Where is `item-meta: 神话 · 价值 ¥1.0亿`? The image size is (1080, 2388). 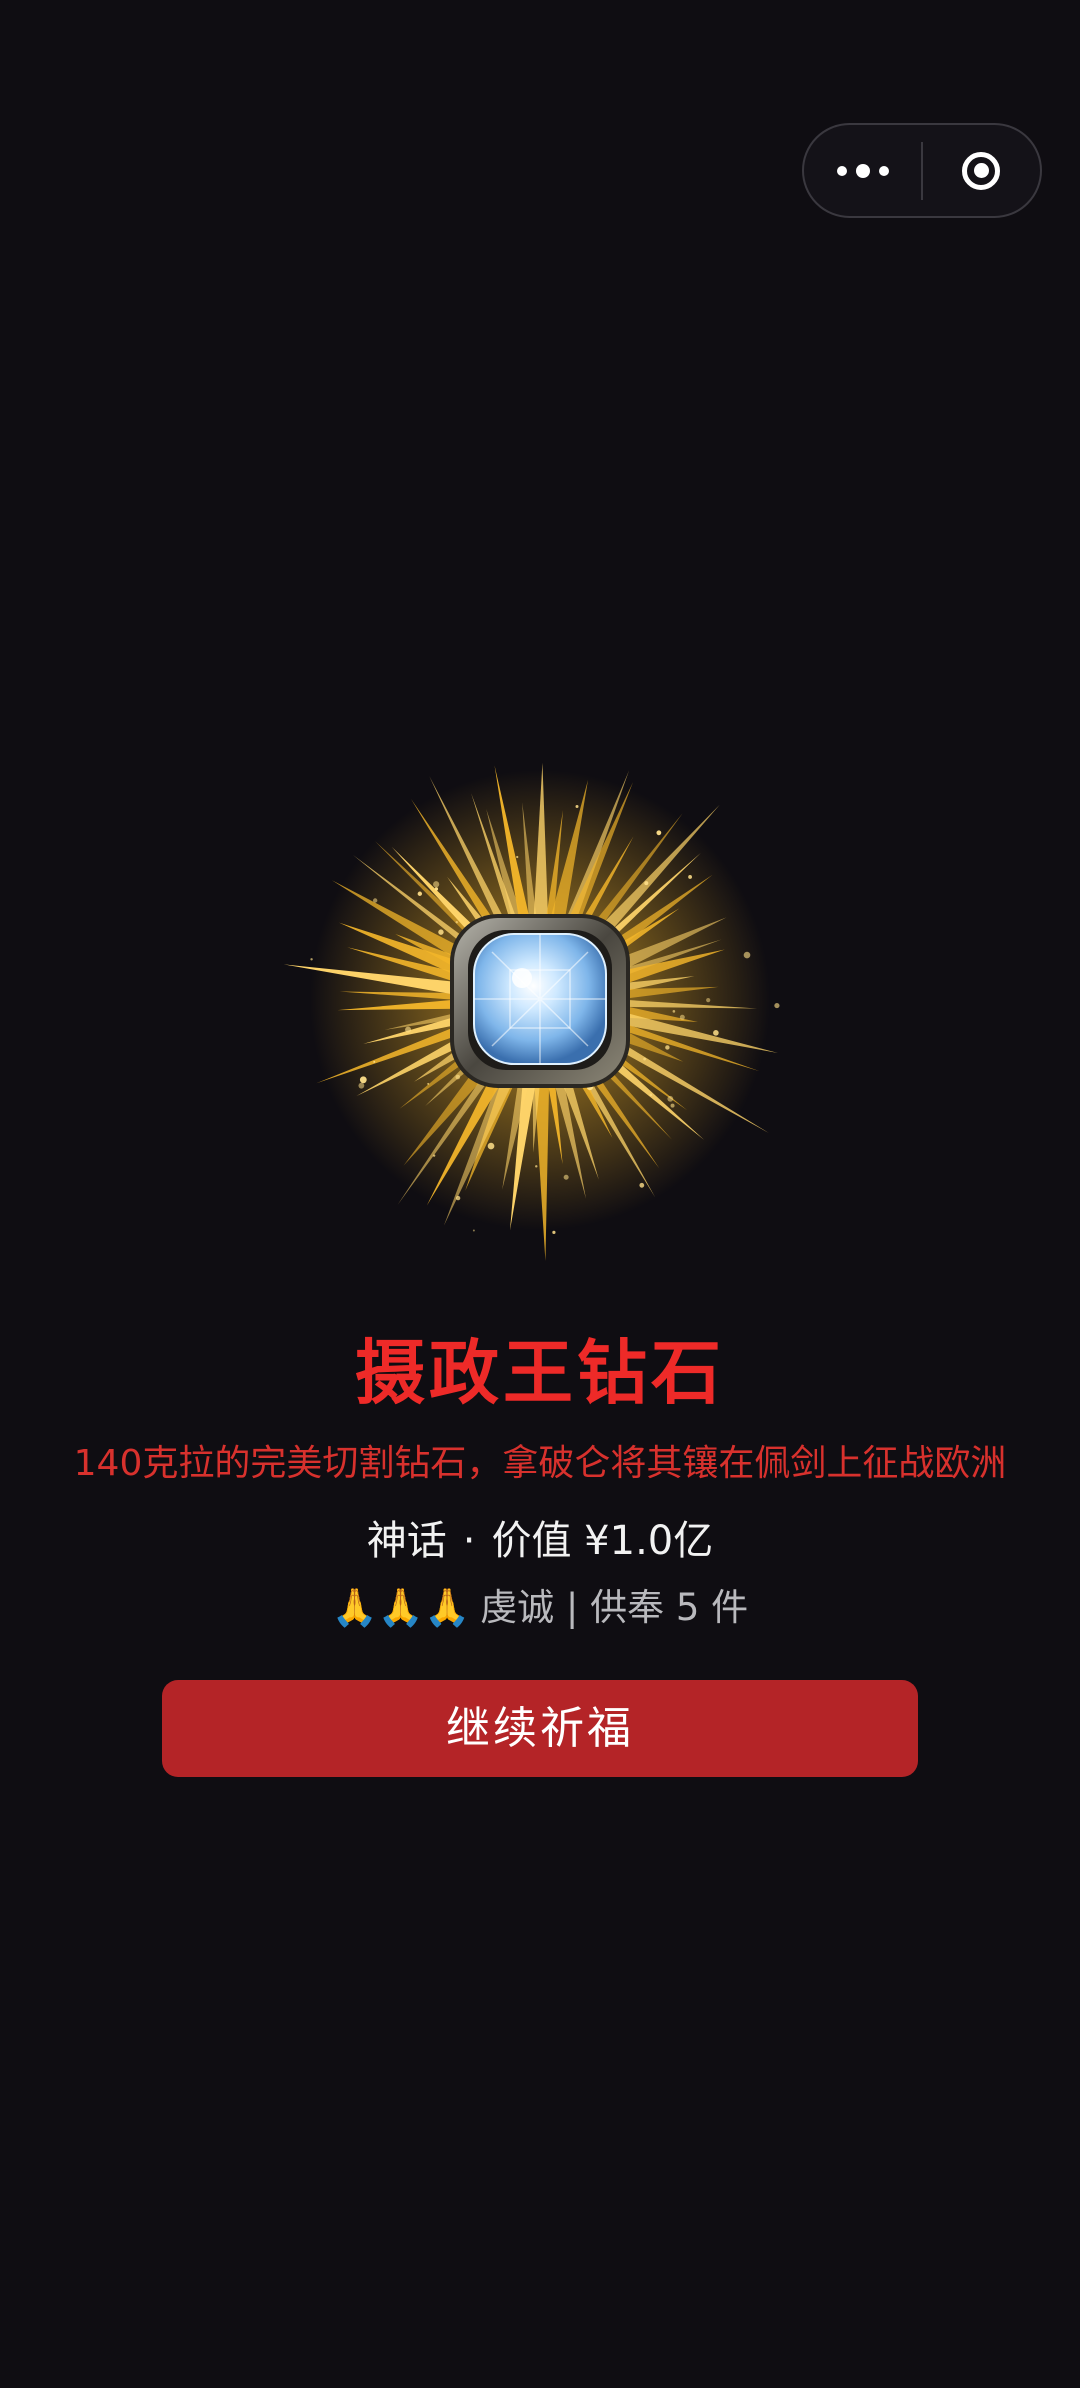 item-meta: 神话 · 价值 ¥1.0亿 is located at coordinates (540, 1541).